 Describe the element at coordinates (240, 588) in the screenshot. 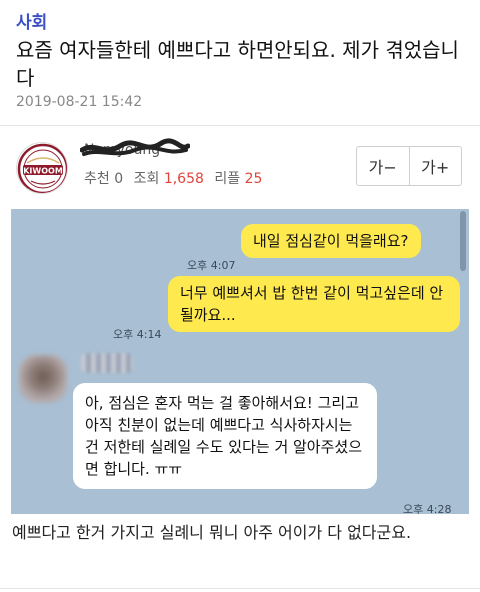

I see `footer-divider` at that location.